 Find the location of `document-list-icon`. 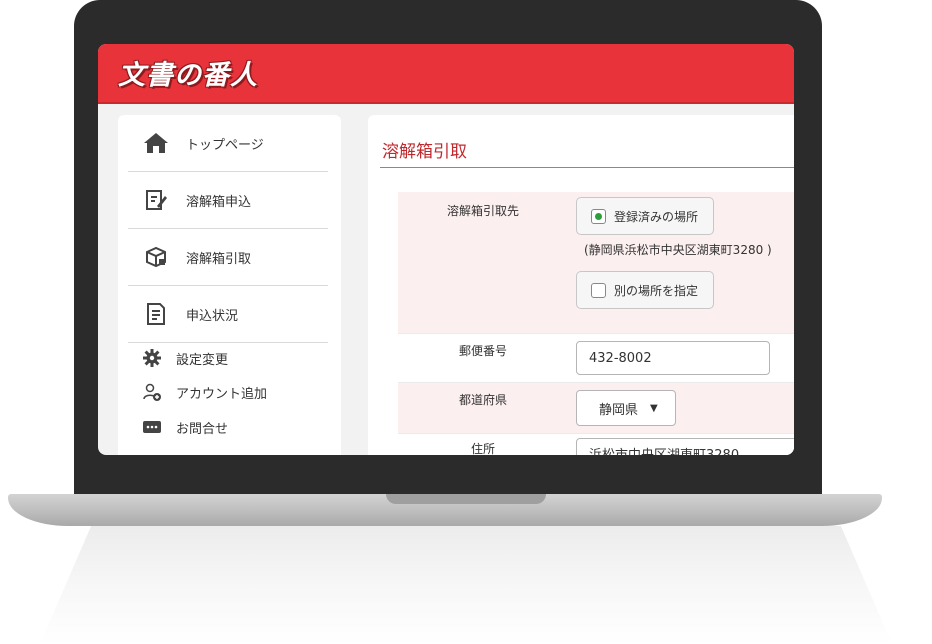

document-list-icon is located at coordinates (156, 314).